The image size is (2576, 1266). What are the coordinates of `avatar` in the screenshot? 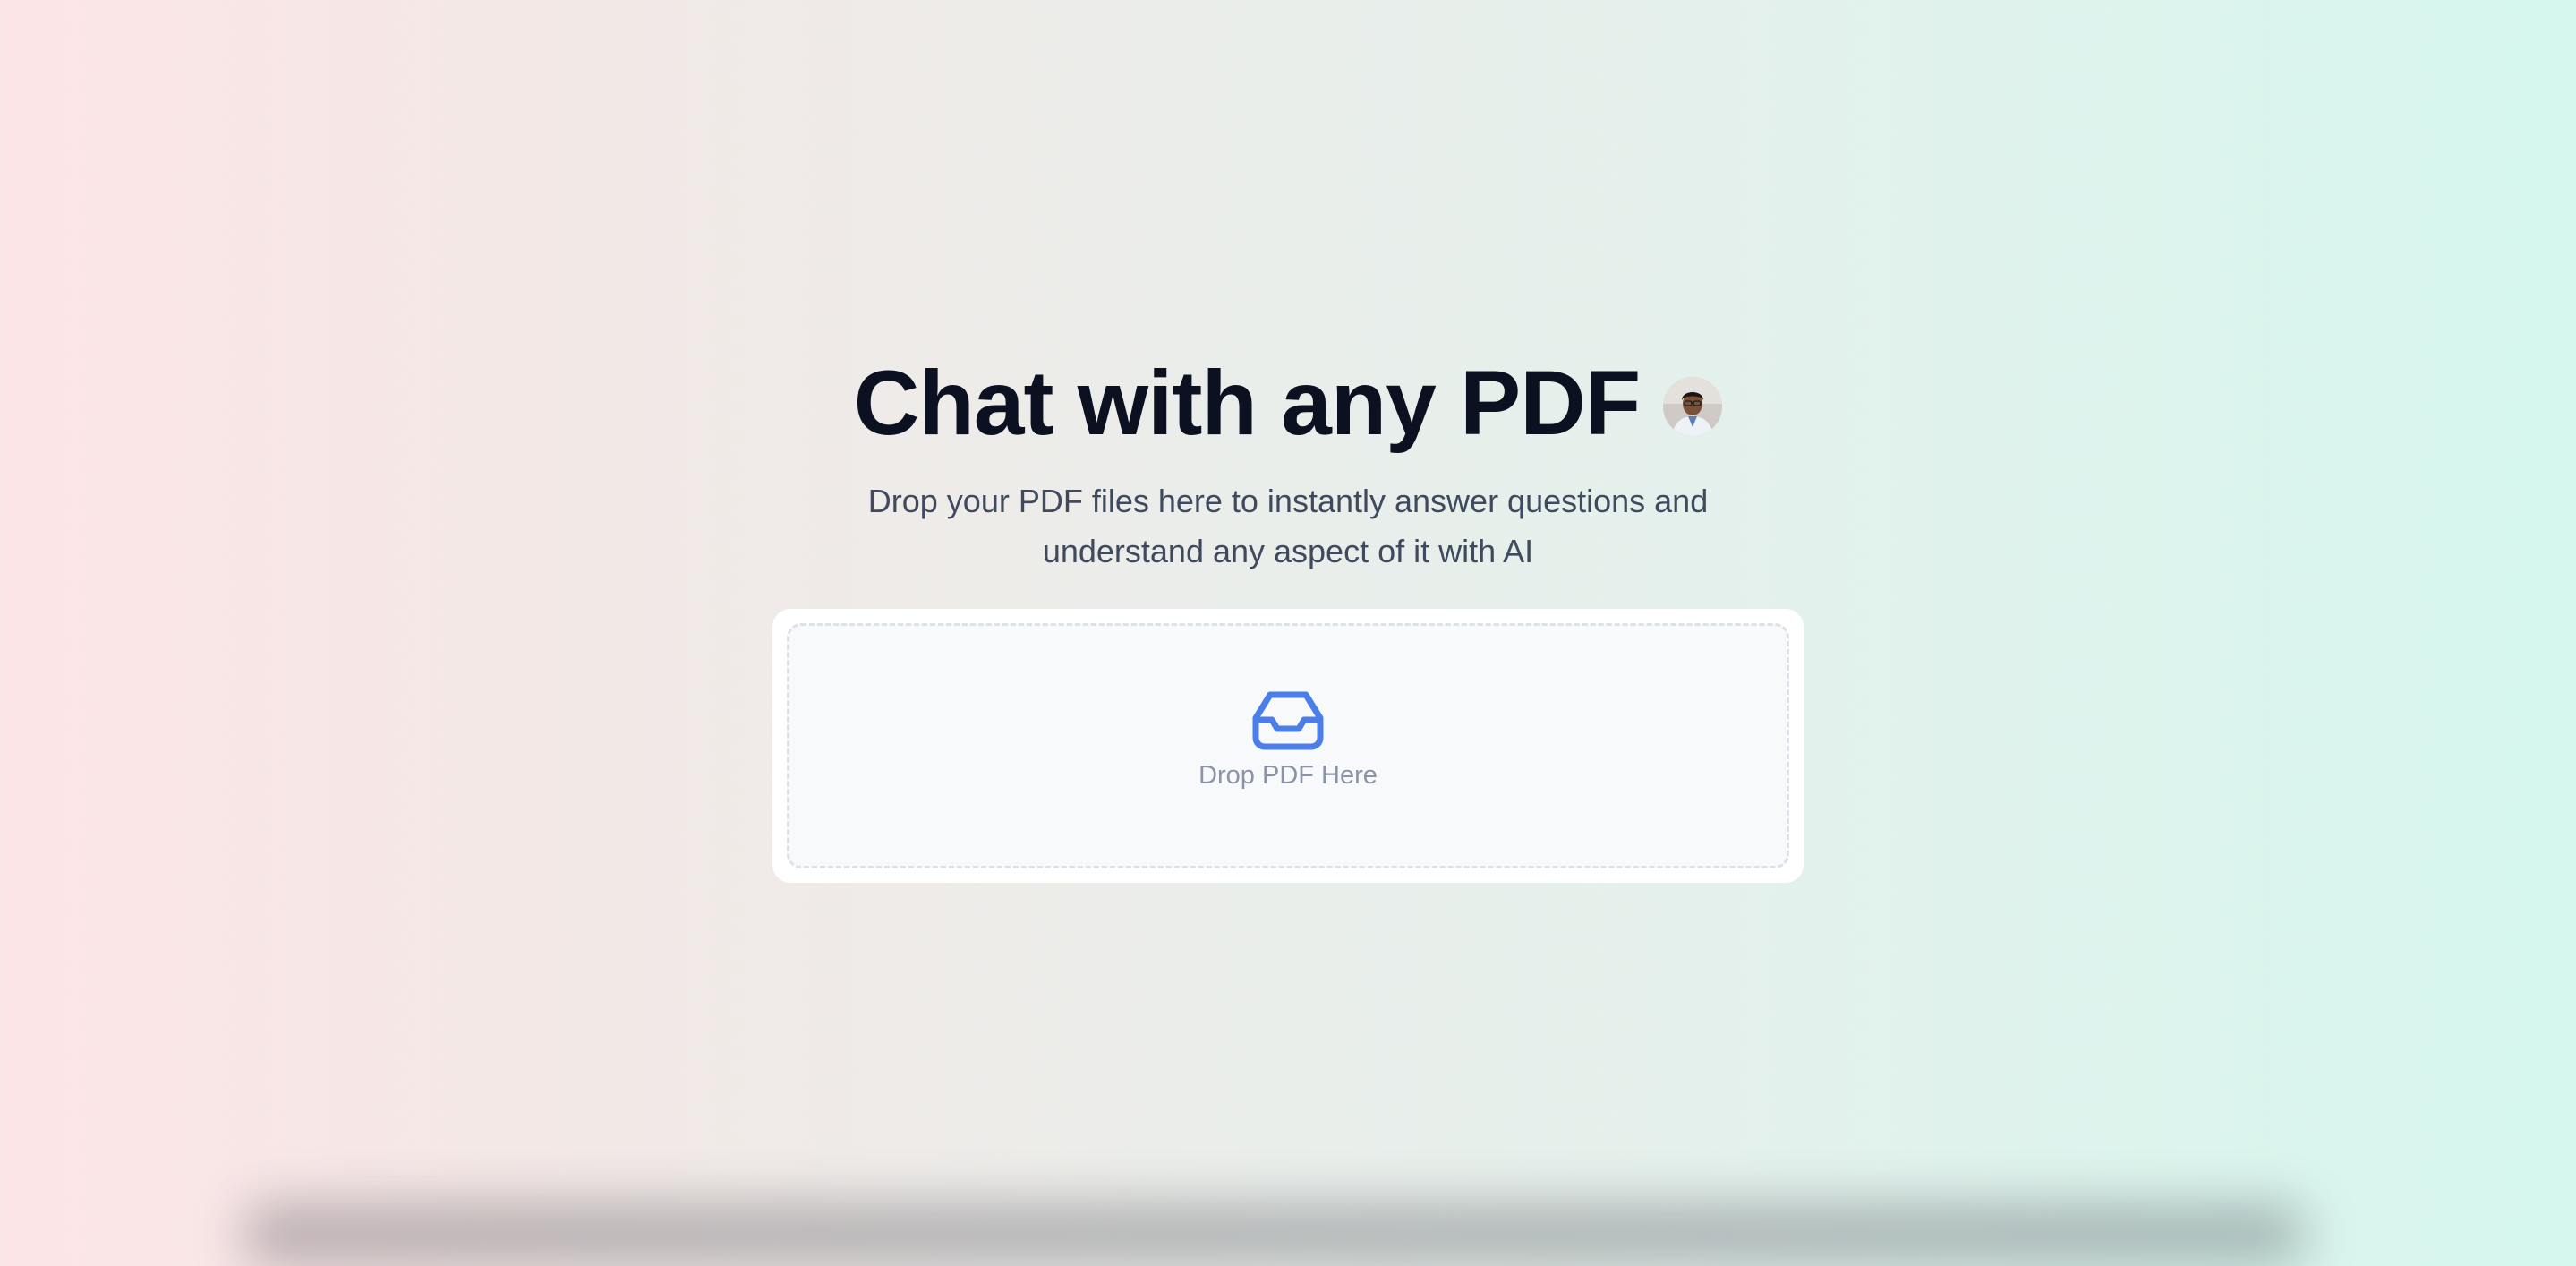 It's located at (1693, 406).